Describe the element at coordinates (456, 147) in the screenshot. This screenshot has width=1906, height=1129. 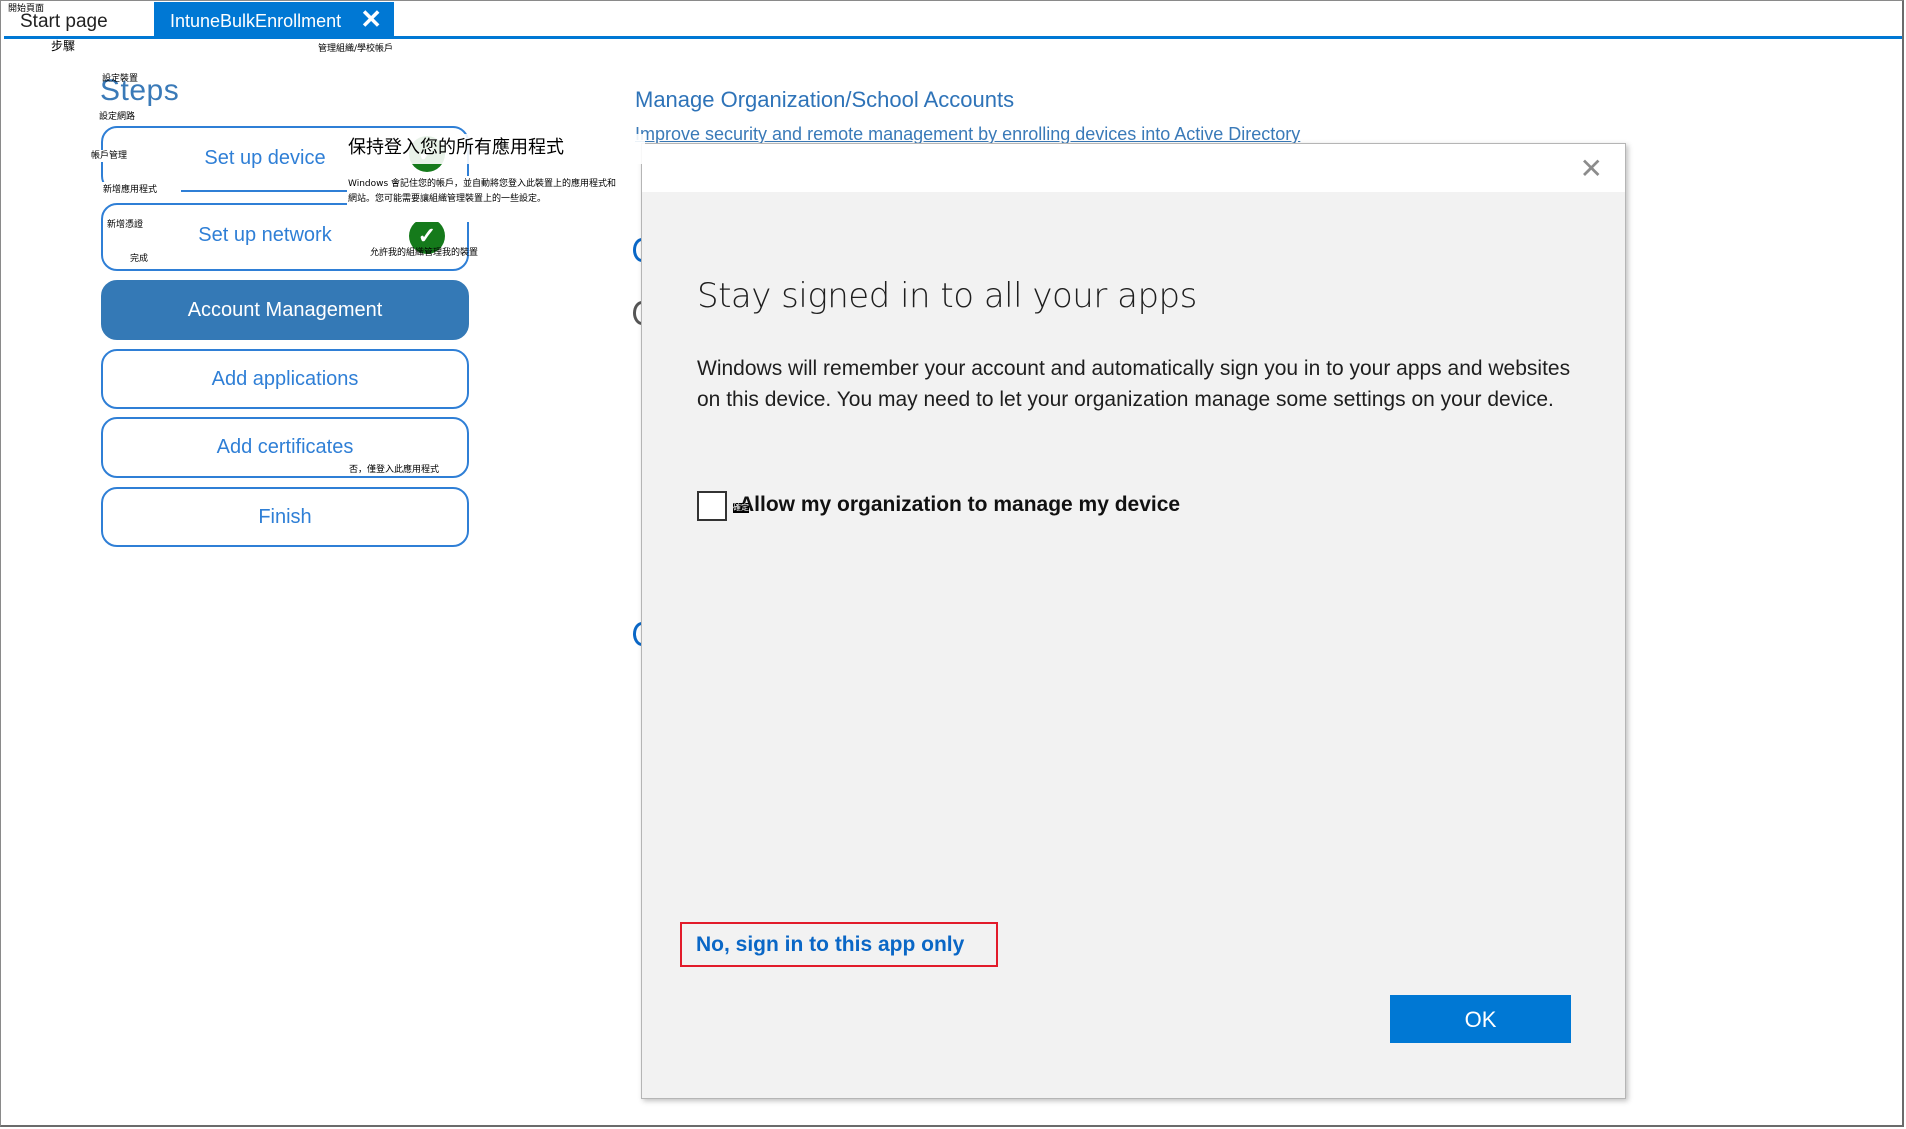
I see `loc-dialog-title: 保持登入您的所有應用程式` at that location.